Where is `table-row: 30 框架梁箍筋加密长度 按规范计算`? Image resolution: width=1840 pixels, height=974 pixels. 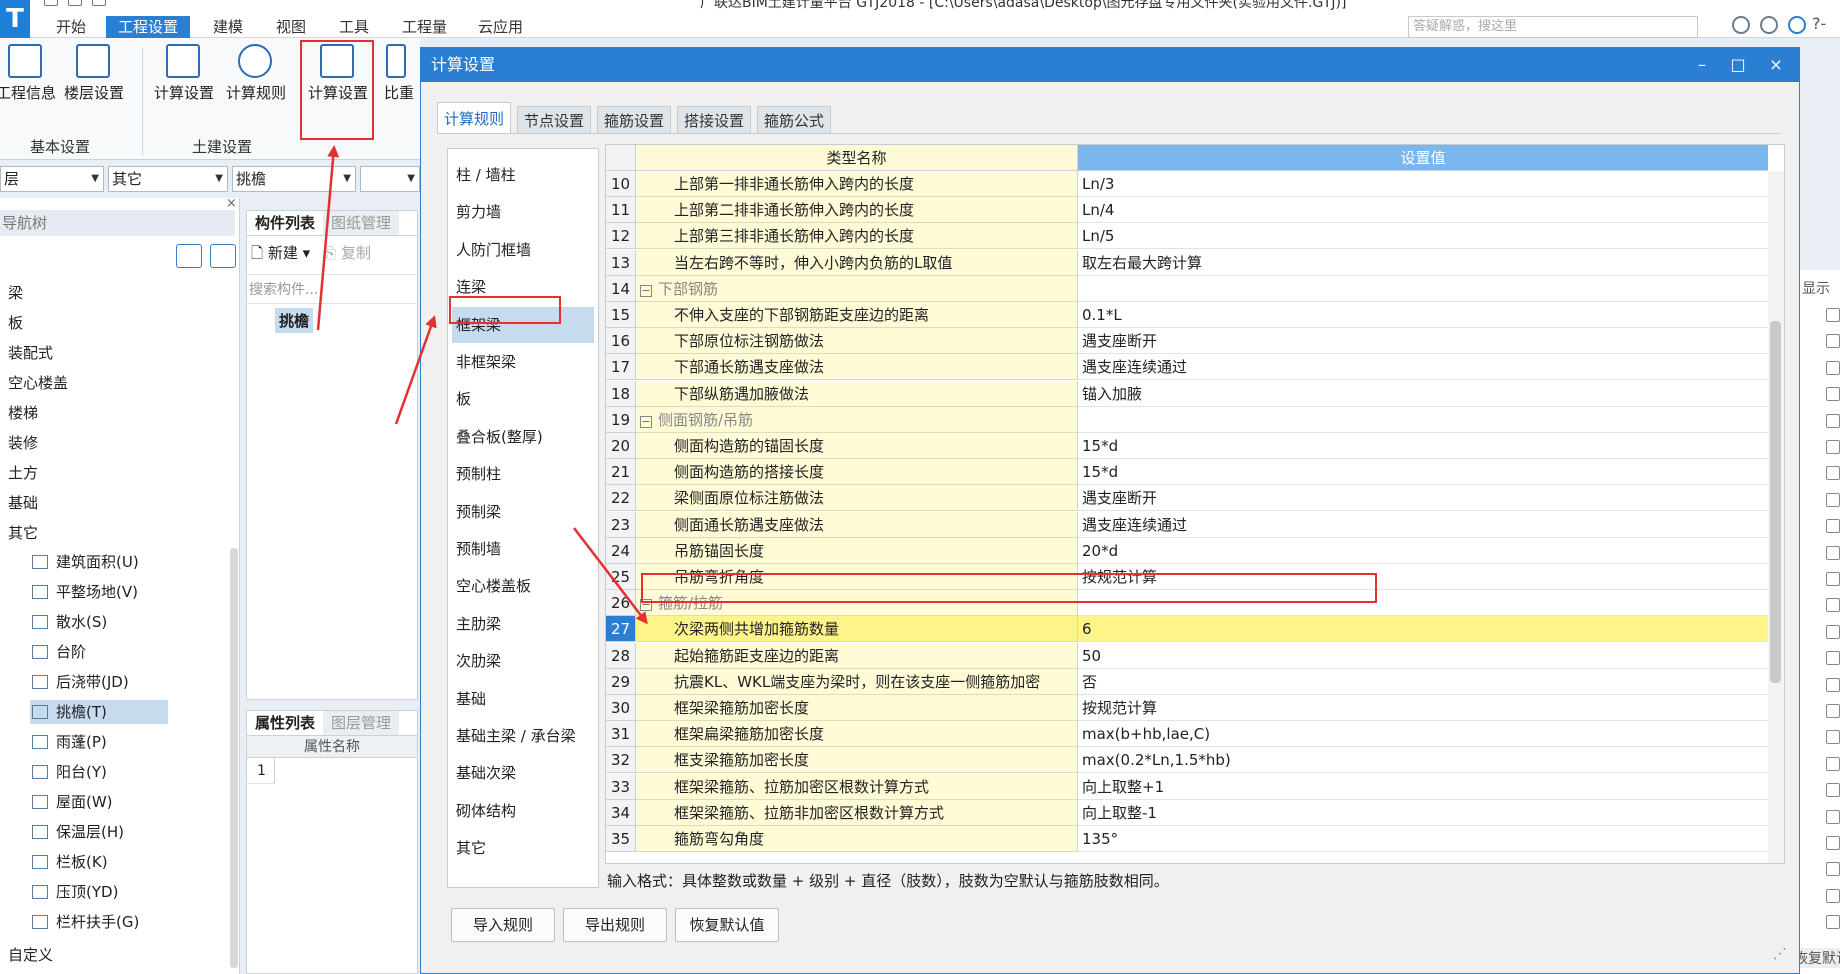 table-row: 30 框架梁箍筋加密长度 按规范计算 is located at coordinates (1187, 708).